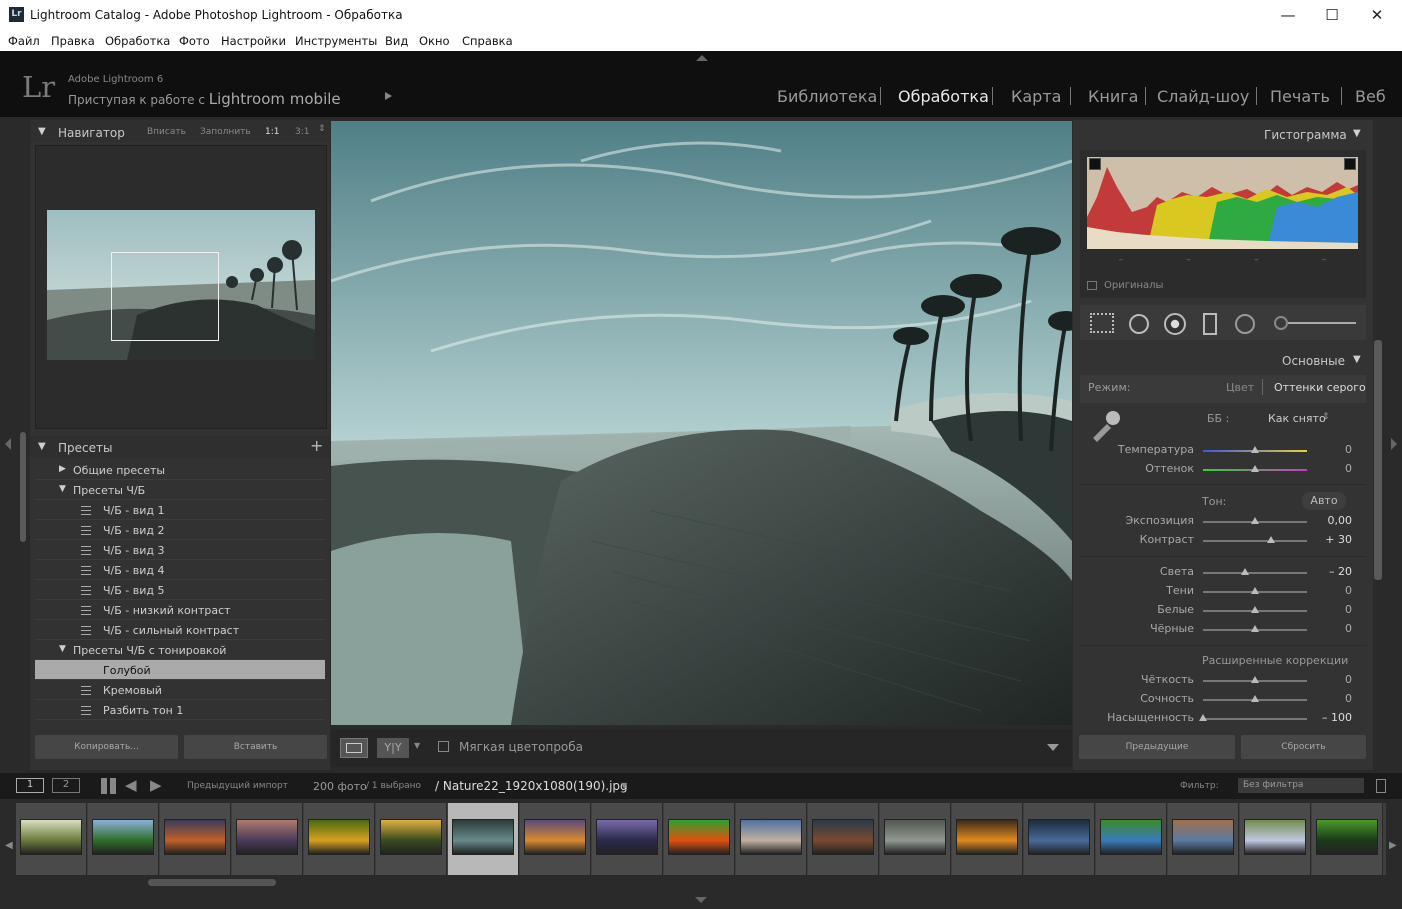 The width and height of the screenshot is (1402, 909). I want to click on slider-value: – 100, so click(1332, 717).